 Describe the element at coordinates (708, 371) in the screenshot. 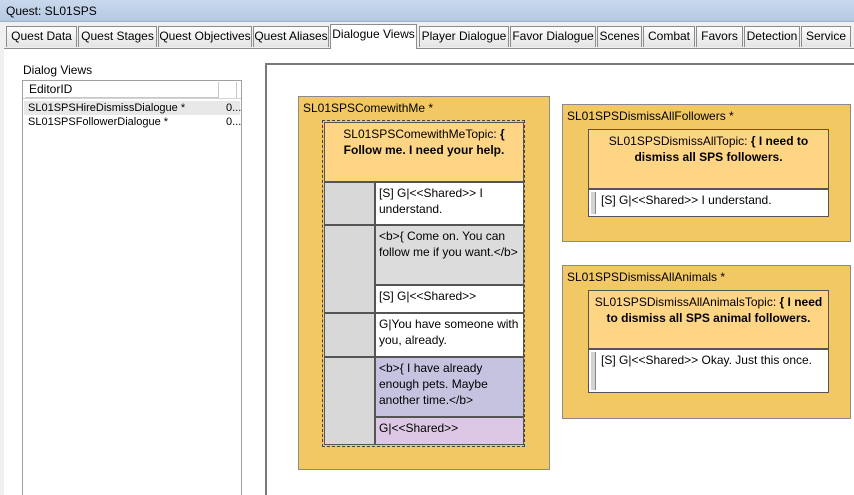

I see `response-item: [S] G|<<Shared>> Okay. Just this once.` at that location.